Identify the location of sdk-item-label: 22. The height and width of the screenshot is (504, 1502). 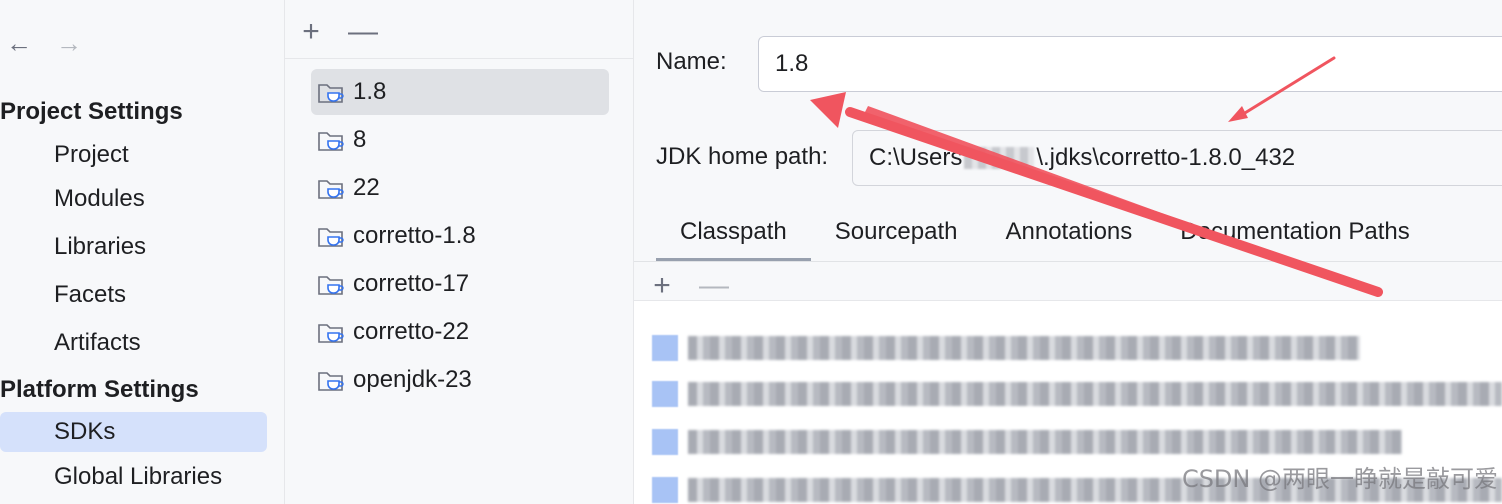
(366, 187).